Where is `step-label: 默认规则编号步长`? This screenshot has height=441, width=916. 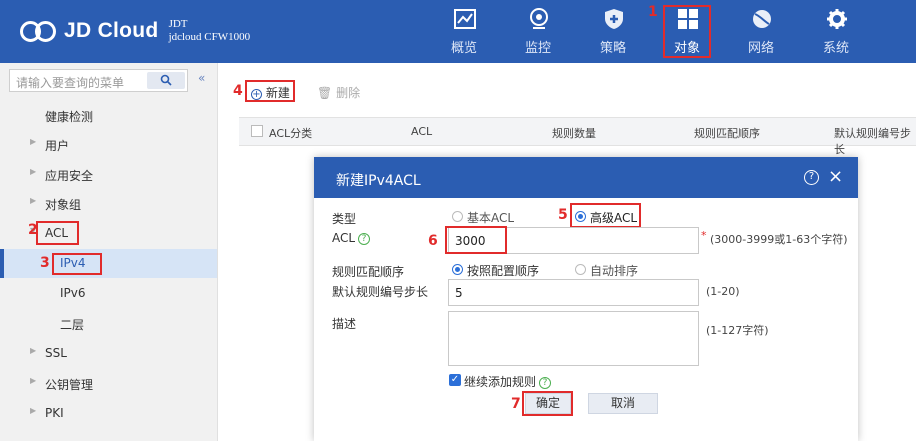 step-label: 默认规则编号步长 is located at coordinates (380, 292).